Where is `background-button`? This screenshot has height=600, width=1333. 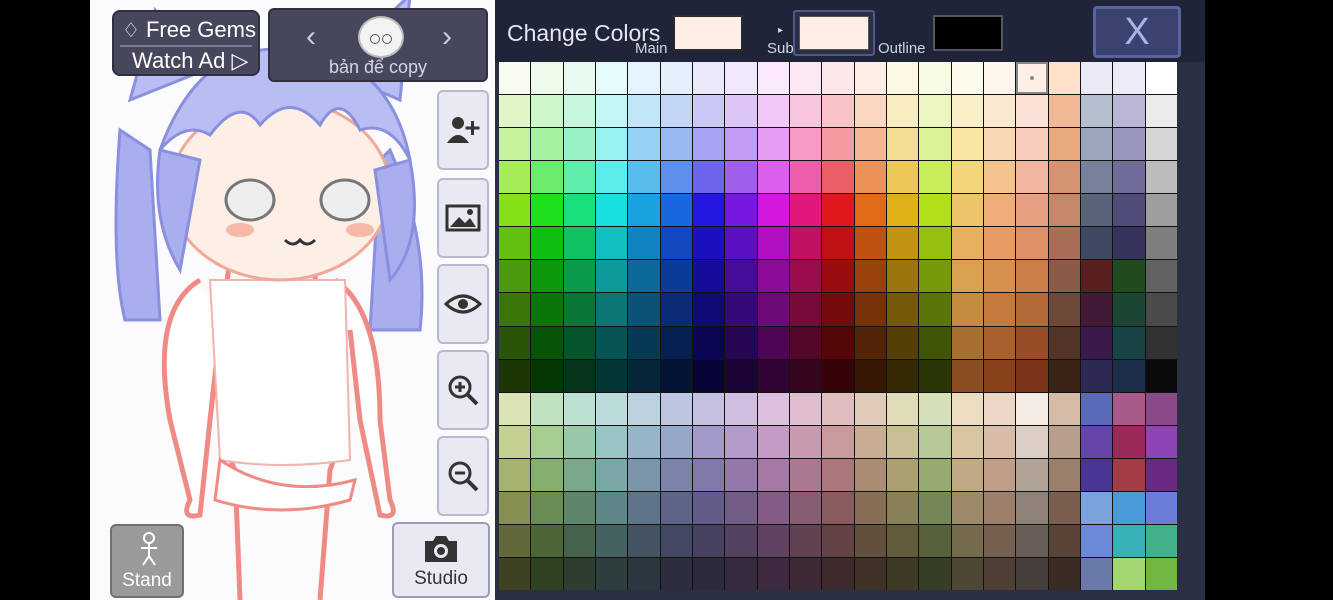
background-button is located at coordinates (463, 218).